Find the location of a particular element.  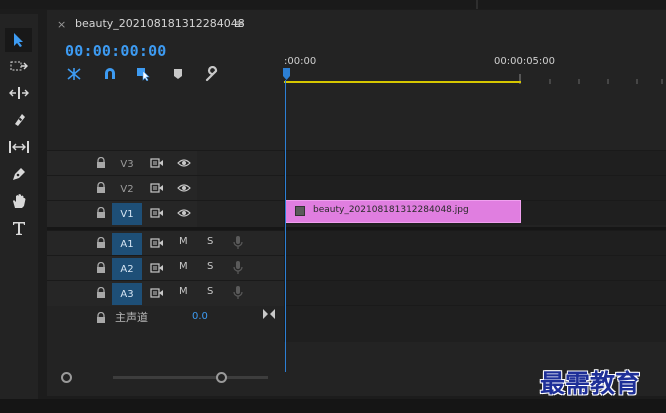

track-select-tool is located at coordinates (18, 66).